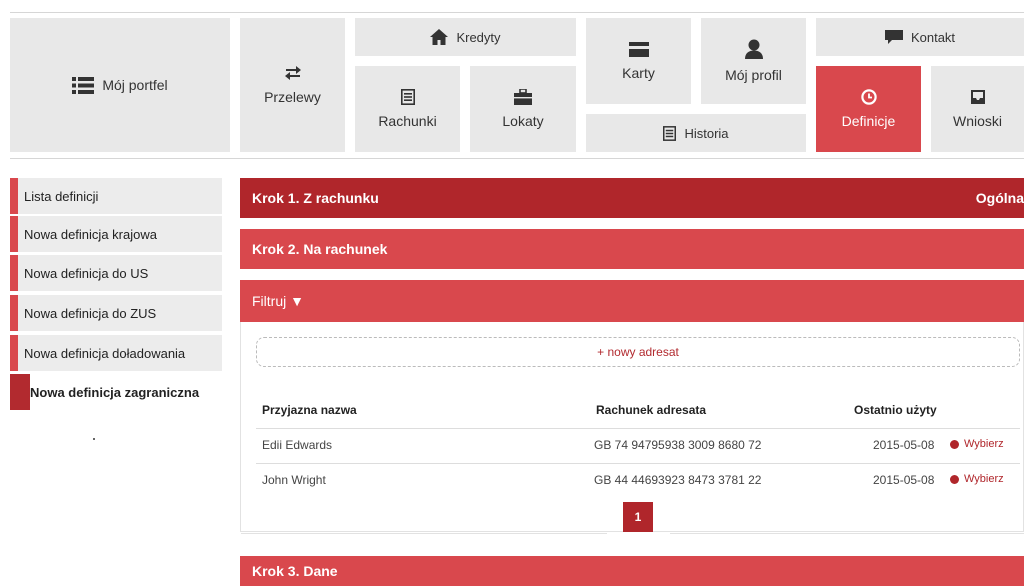 The width and height of the screenshot is (1024, 586). What do you see at coordinates (292, 85) in the screenshot?
I see `nav-tile-transfers: Przelewy` at bounding box center [292, 85].